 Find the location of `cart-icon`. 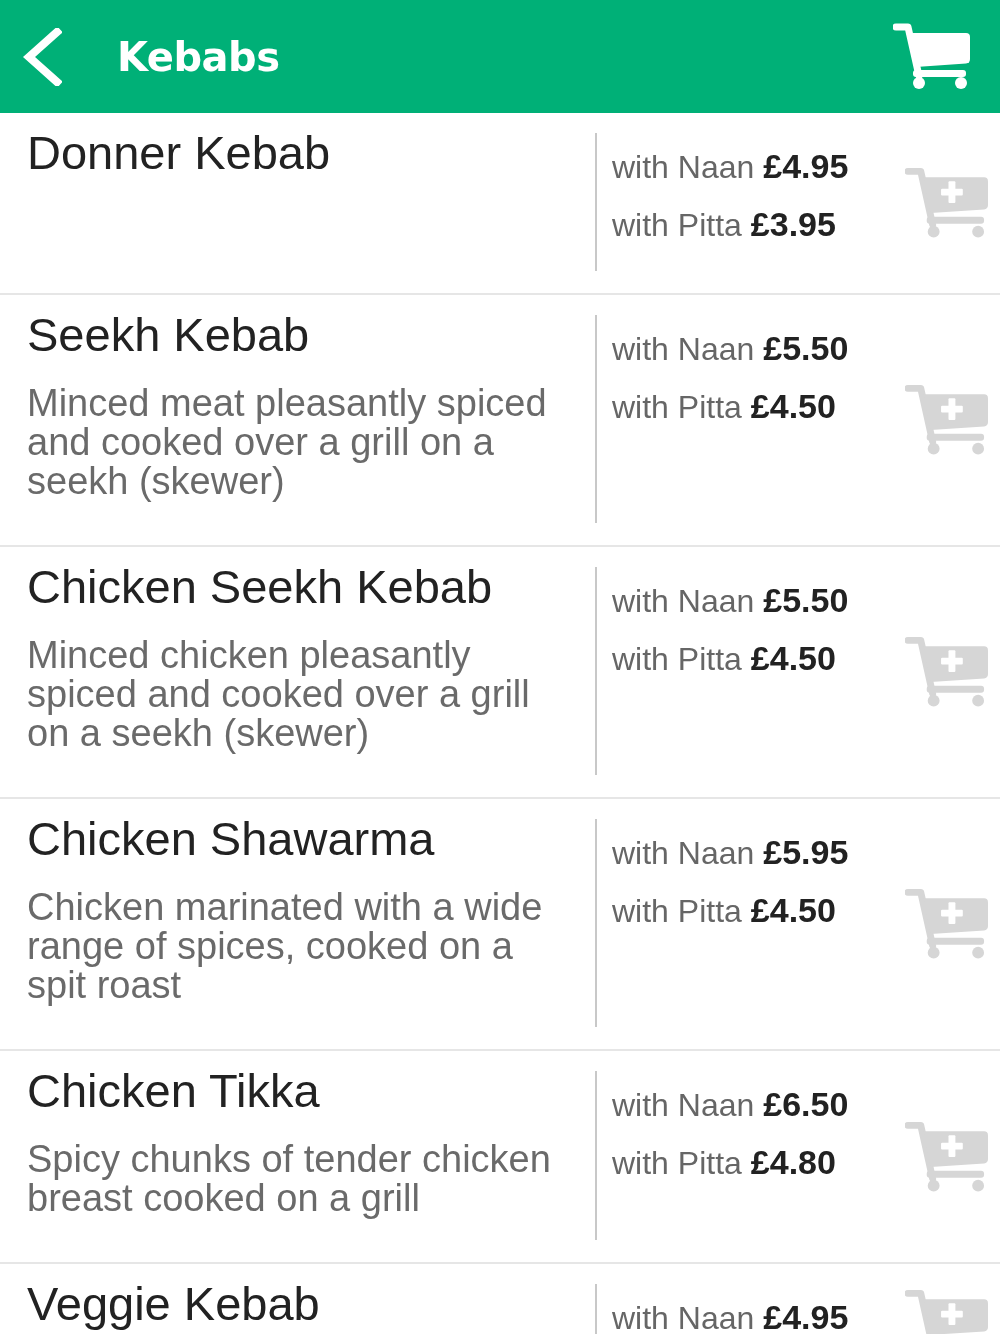

cart-icon is located at coordinates (931, 56).